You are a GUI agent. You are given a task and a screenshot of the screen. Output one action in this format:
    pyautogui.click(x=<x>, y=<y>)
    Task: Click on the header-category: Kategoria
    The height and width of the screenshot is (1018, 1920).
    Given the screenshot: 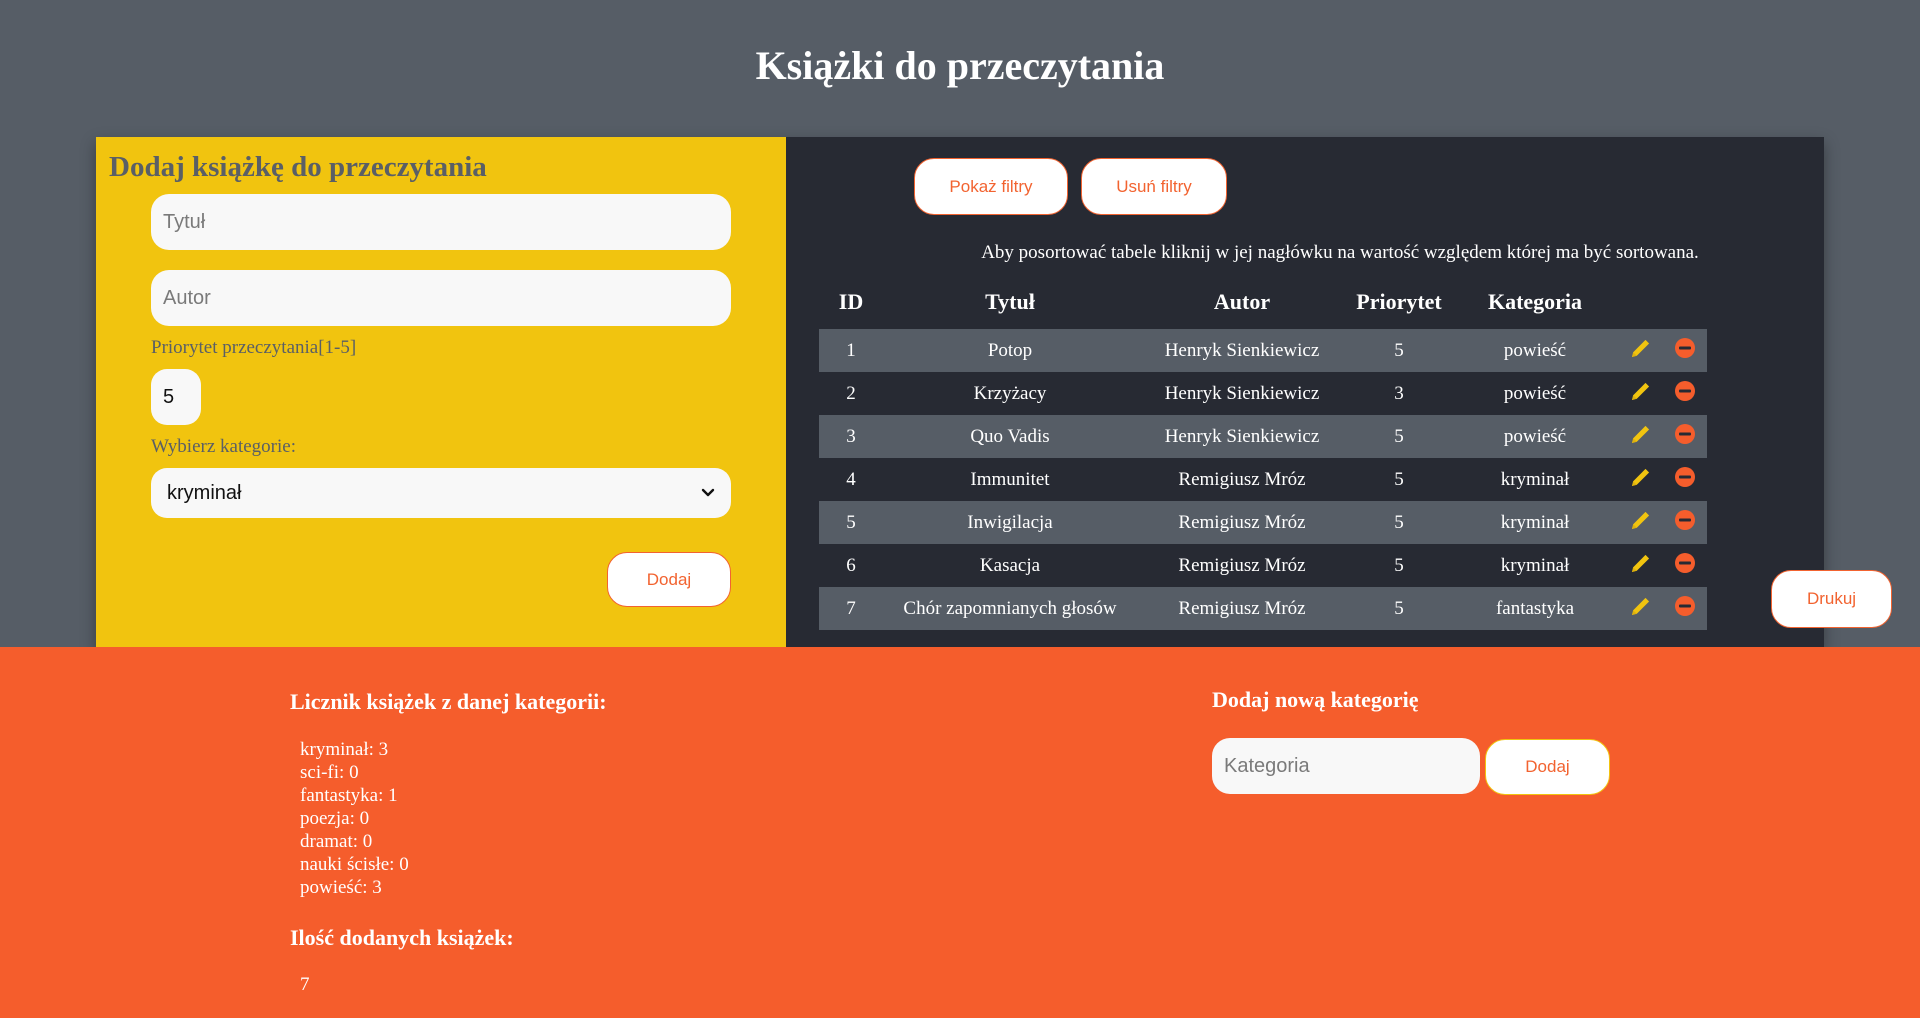 What is the action you would take?
    pyautogui.click(x=1535, y=302)
    